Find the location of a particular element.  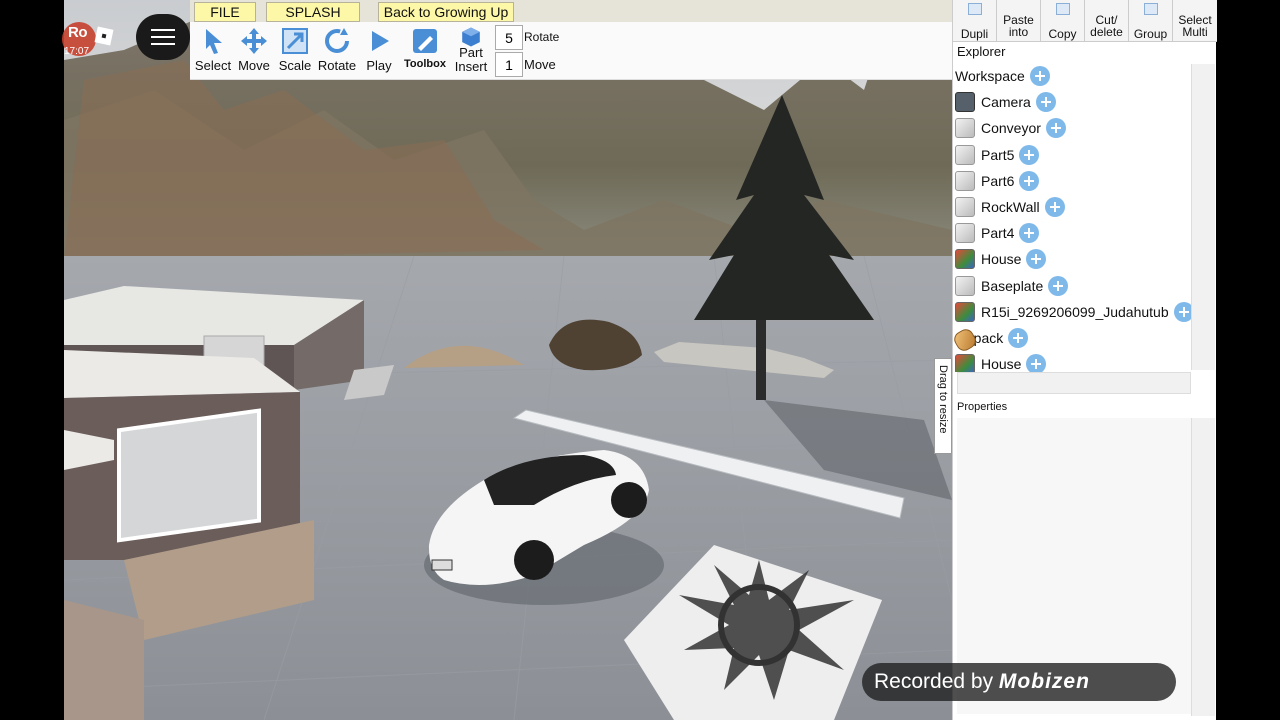

copy-button: Copy is located at coordinates (1063, 21).